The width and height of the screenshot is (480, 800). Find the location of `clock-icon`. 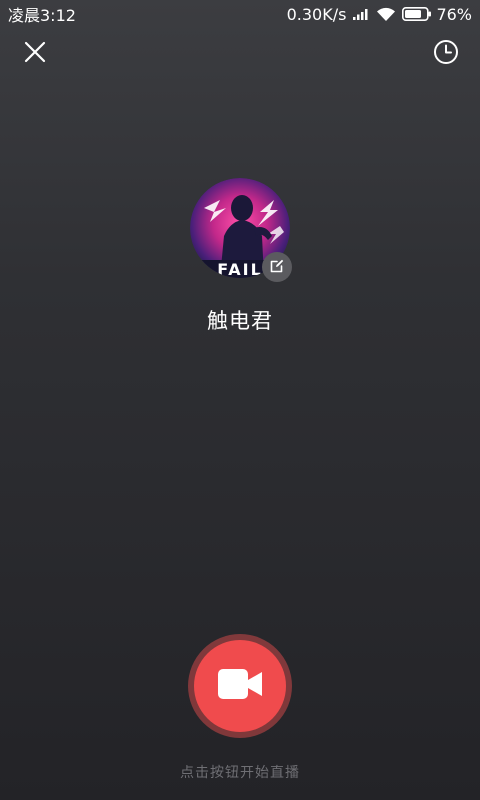

clock-icon is located at coordinates (446, 54).